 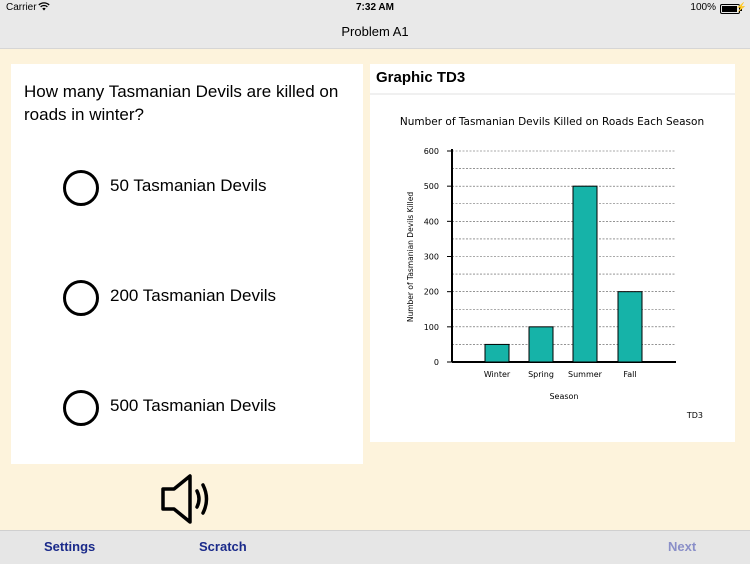 I want to click on battery-percentage: 100%, so click(x=703, y=7).